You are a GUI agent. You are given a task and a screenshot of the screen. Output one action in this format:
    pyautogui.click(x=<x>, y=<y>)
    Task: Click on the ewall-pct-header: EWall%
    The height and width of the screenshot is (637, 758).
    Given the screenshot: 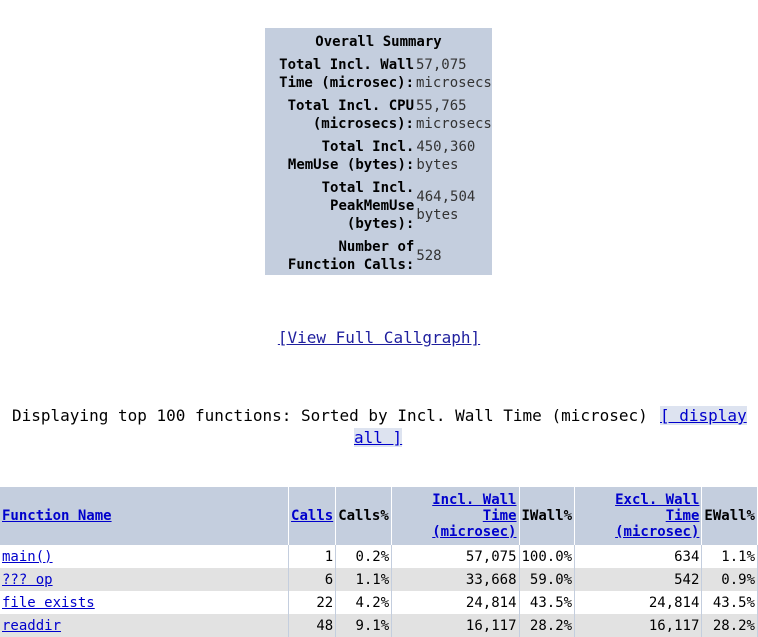 What is the action you would take?
    pyautogui.click(x=729, y=516)
    